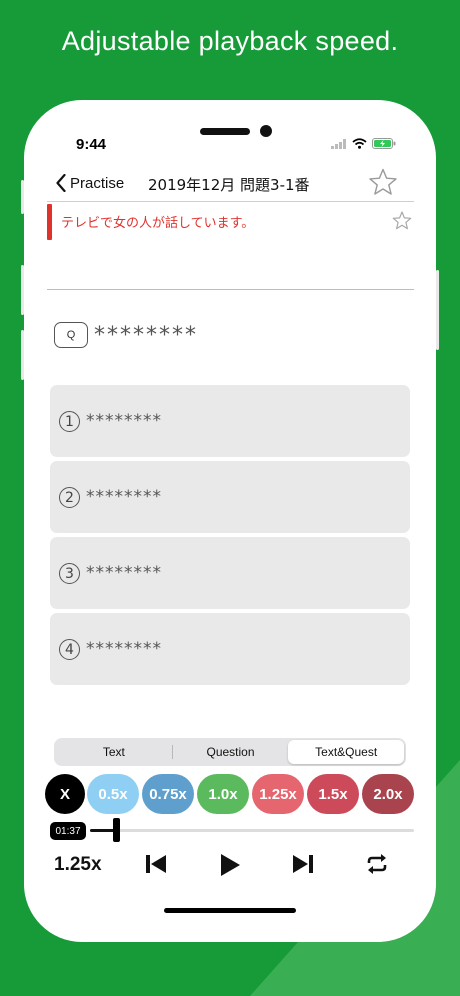  Describe the element at coordinates (97, 183) in the screenshot. I see `back-label: Practise` at that location.